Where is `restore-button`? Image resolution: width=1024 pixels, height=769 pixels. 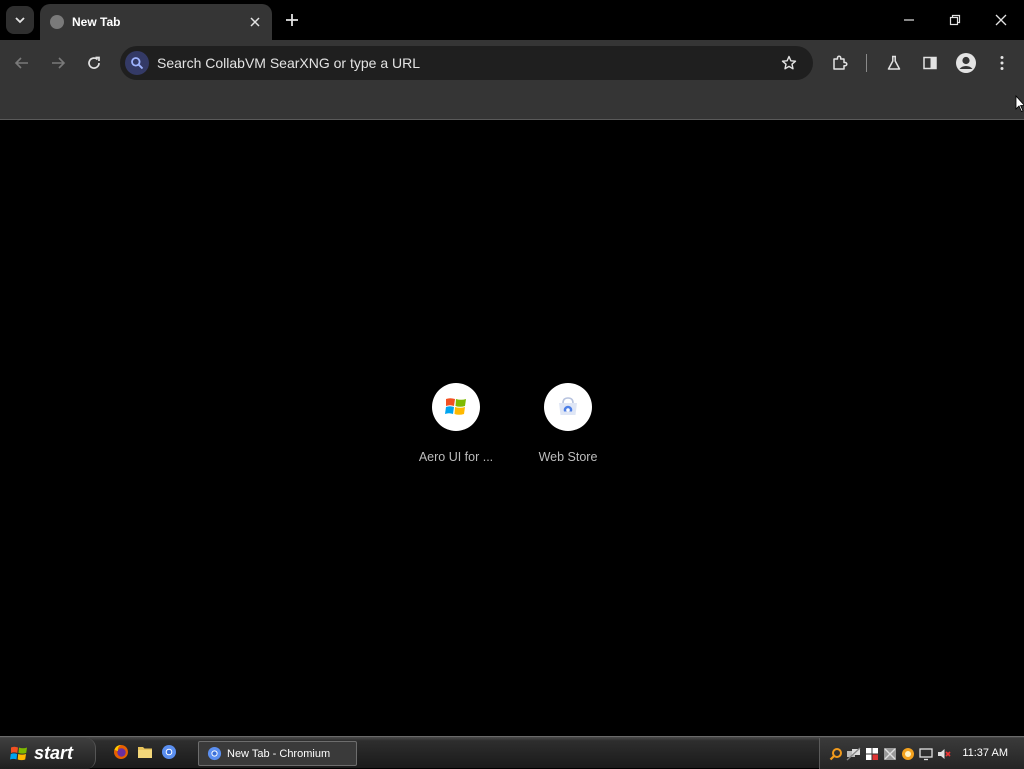 restore-button is located at coordinates (955, 20).